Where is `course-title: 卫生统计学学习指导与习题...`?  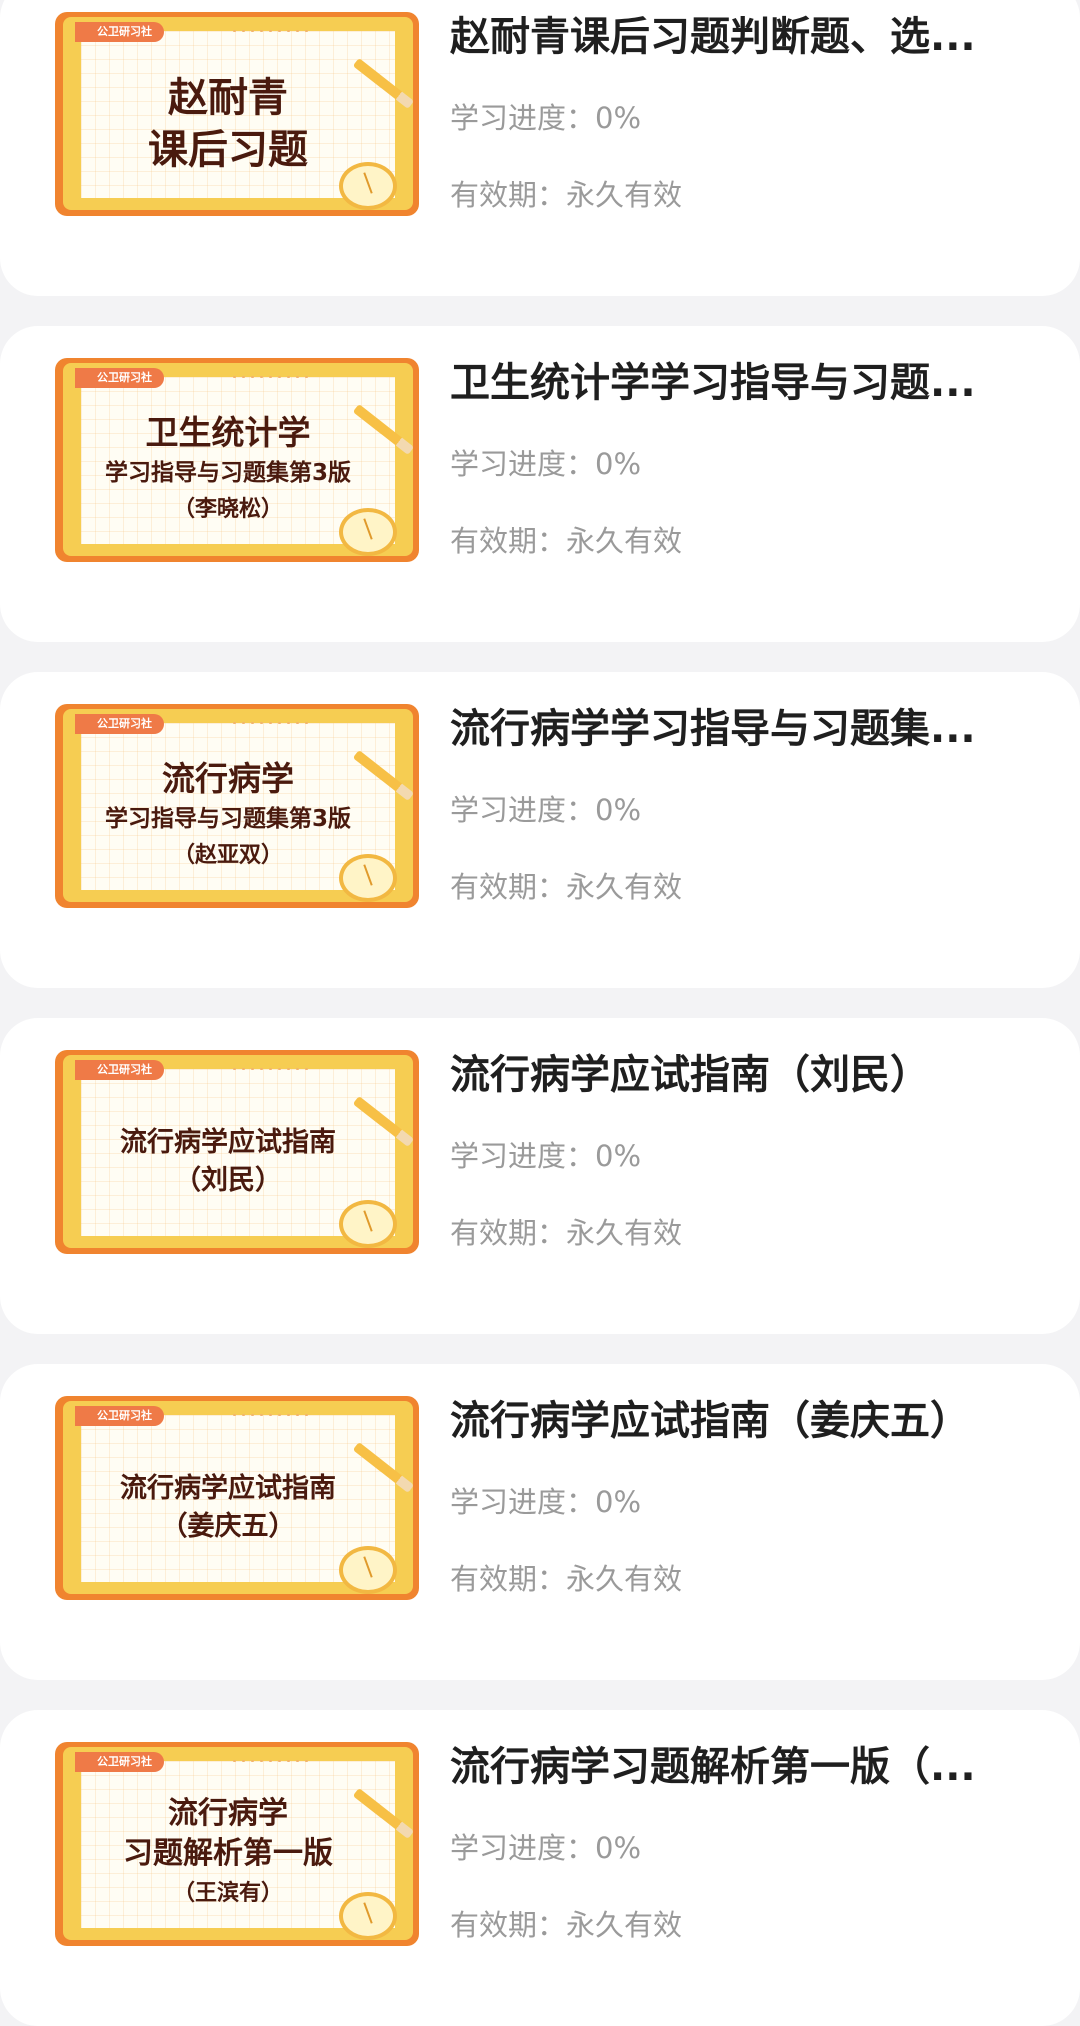 course-title: 卫生统计学学习指导与习题... is located at coordinates (730, 383).